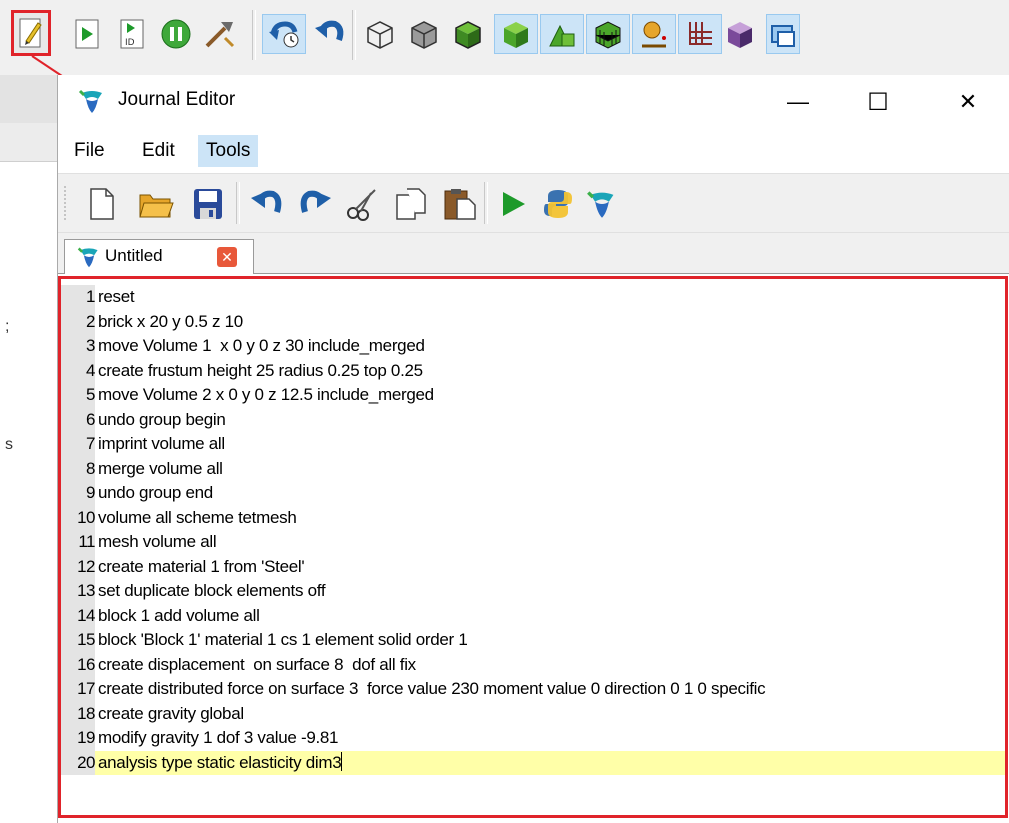 The height and width of the screenshot is (823, 1009). I want to click on svg-text: ID, so click(130, 43).